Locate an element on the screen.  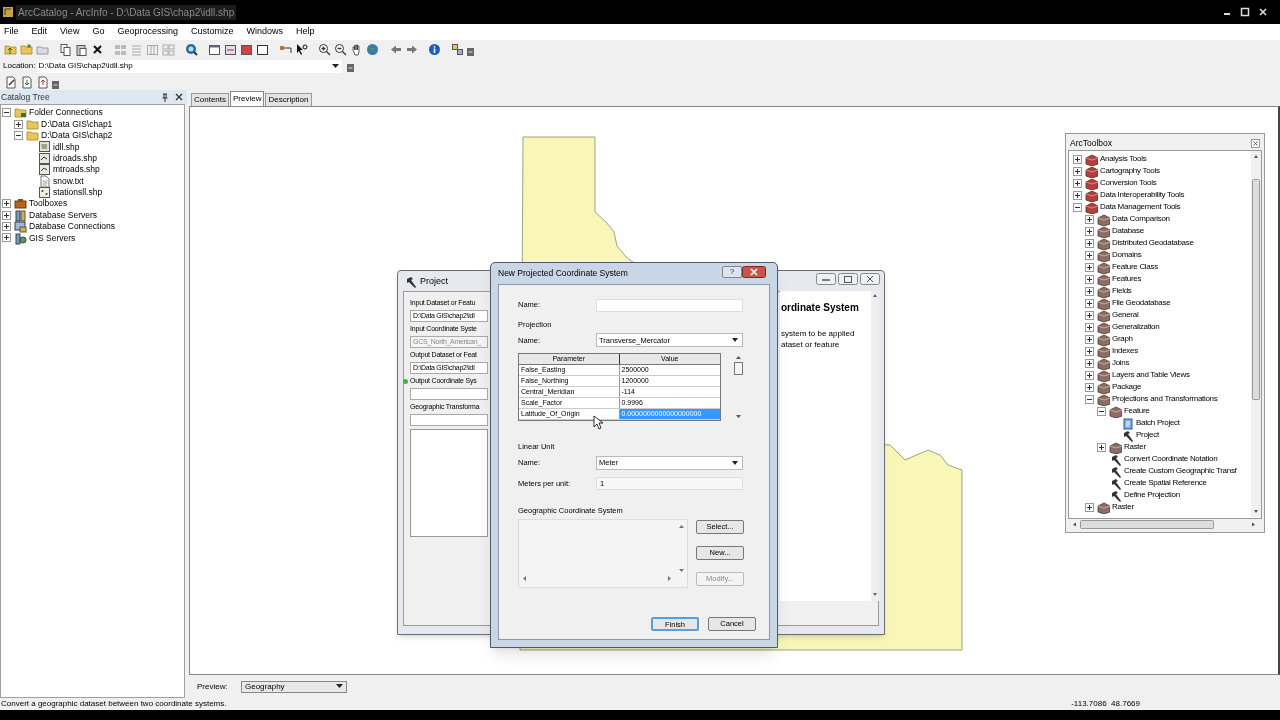
tree-item: D:\Data GIS\chap1 is located at coordinates (77, 124).